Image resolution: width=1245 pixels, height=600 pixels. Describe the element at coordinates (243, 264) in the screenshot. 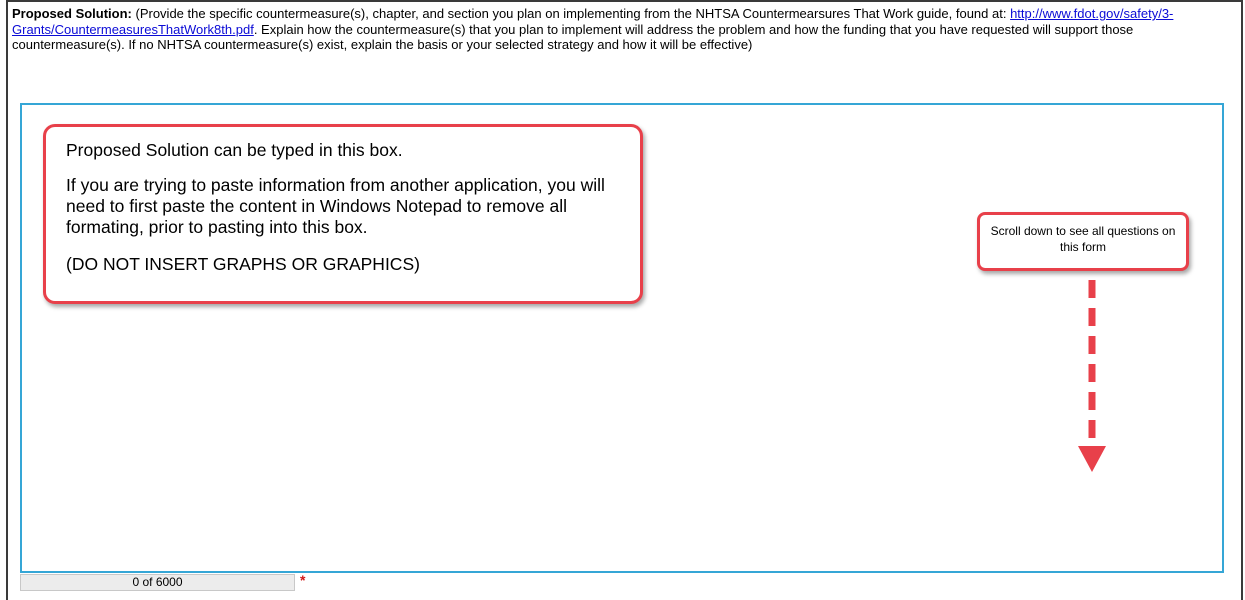

I see `callout-line-3: (DO NOT INSERT GRAPHS OR GRAPHICS)` at that location.